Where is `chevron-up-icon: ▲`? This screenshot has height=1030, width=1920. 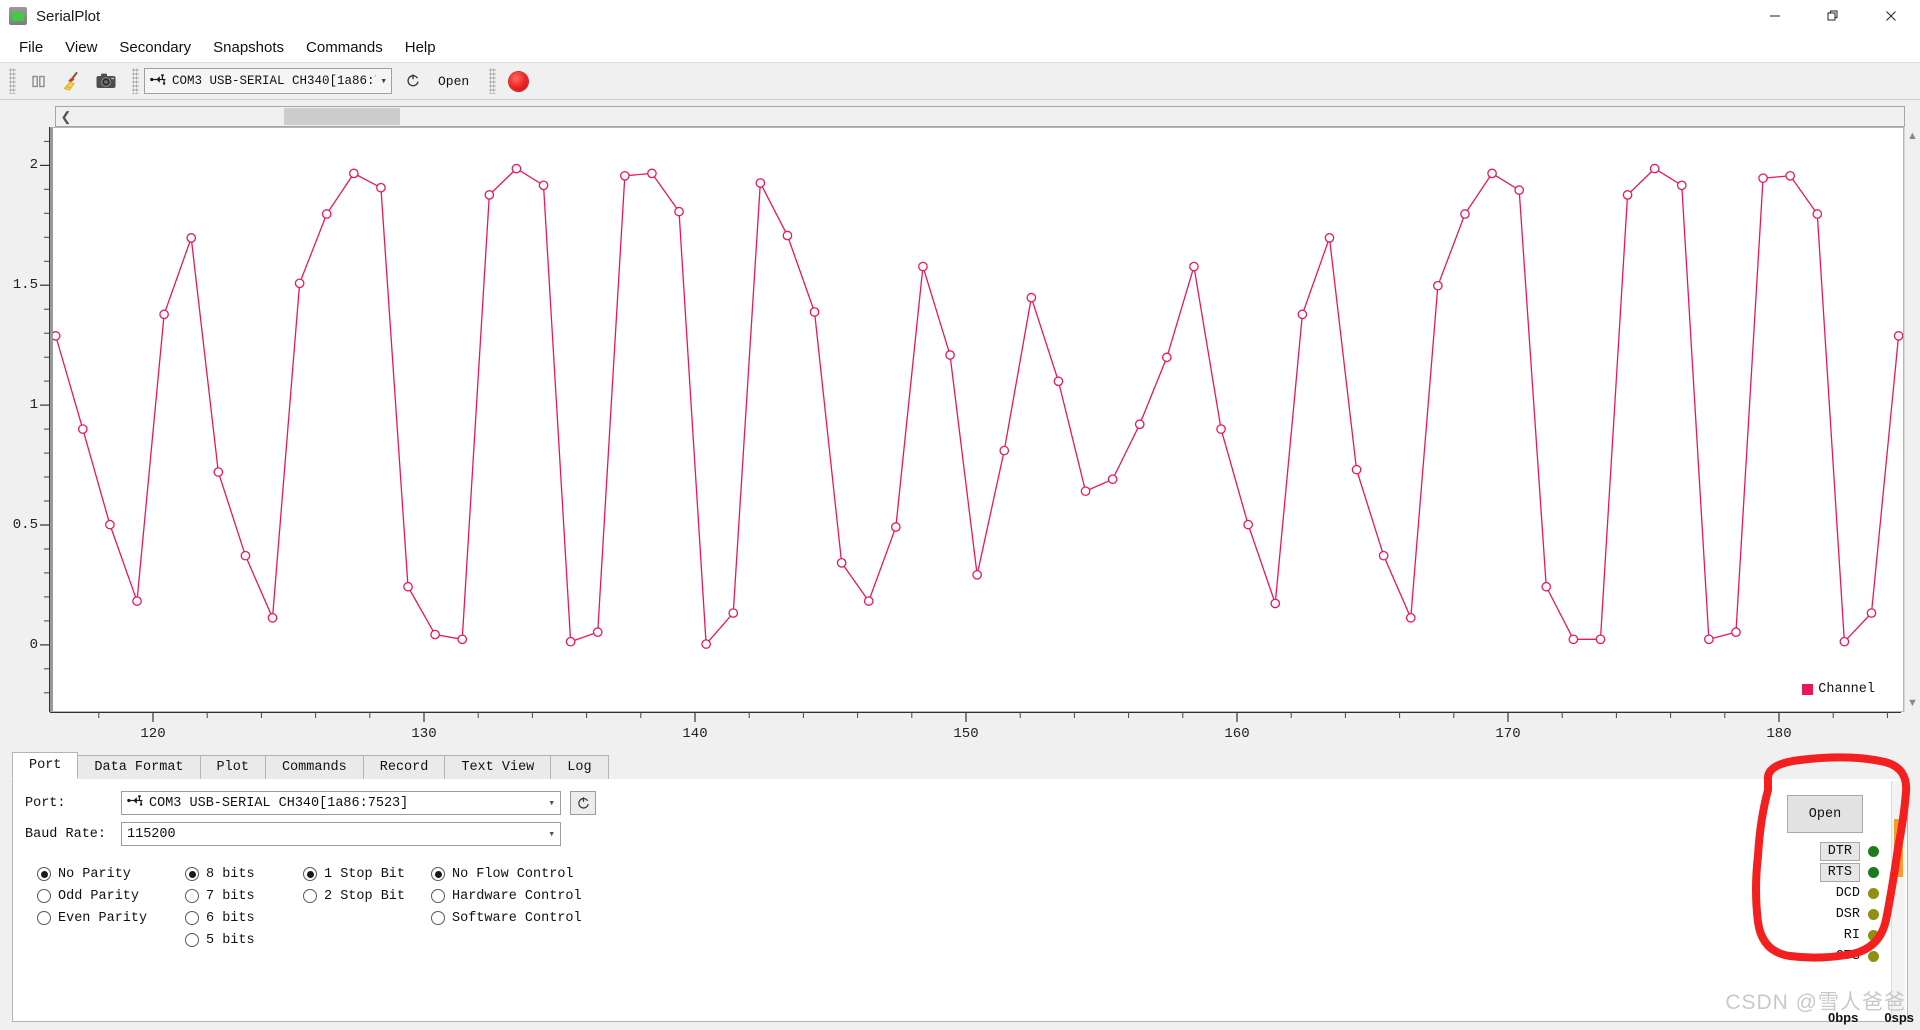
chevron-up-icon: ▲ is located at coordinates (1912, 134).